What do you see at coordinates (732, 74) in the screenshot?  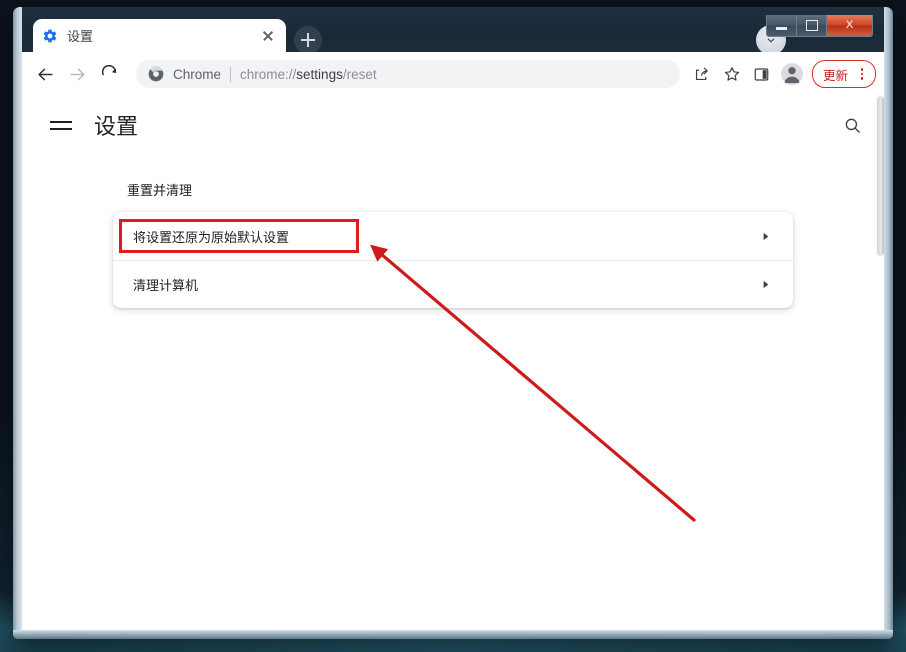 I see `star-icon` at bounding box center [732, 74].